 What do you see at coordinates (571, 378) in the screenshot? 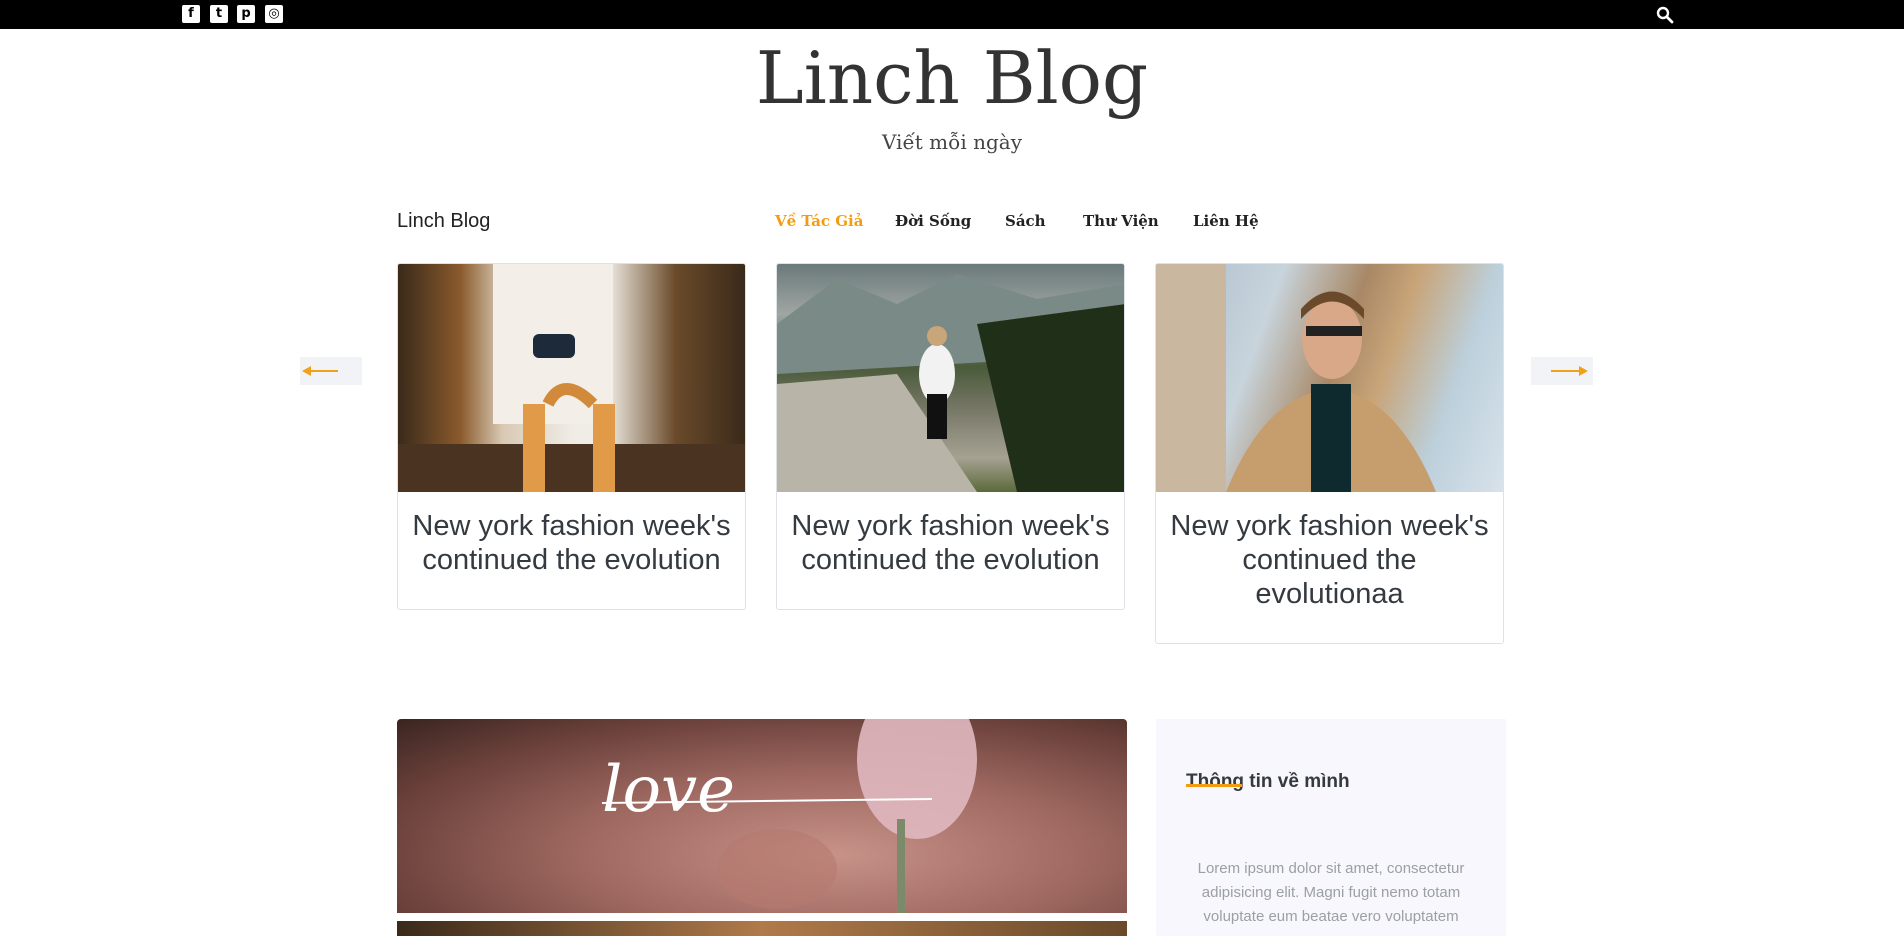
I see `post-image-fashion` at bounding box center [571, 378].